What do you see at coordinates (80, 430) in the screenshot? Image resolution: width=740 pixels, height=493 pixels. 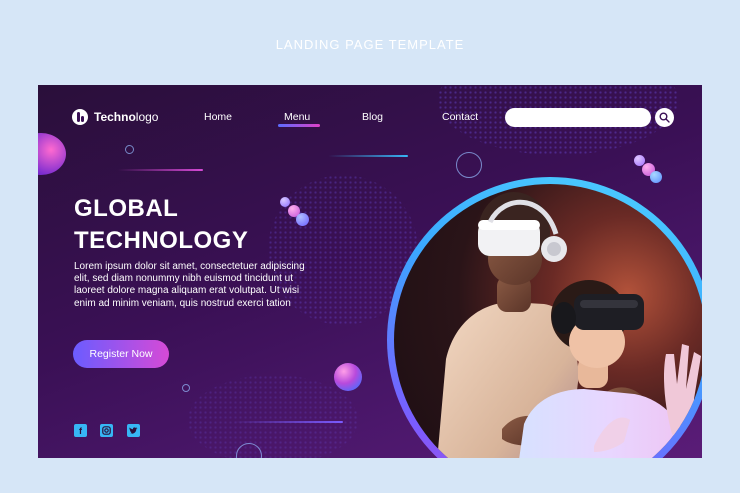 I see `facebook-icon: f` at bounding box center [80, 430].